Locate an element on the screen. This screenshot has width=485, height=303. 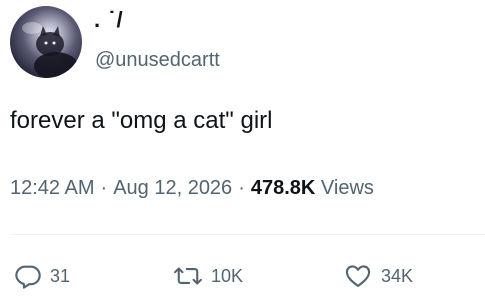
views-label: Views is located at coordinates (347, 188).